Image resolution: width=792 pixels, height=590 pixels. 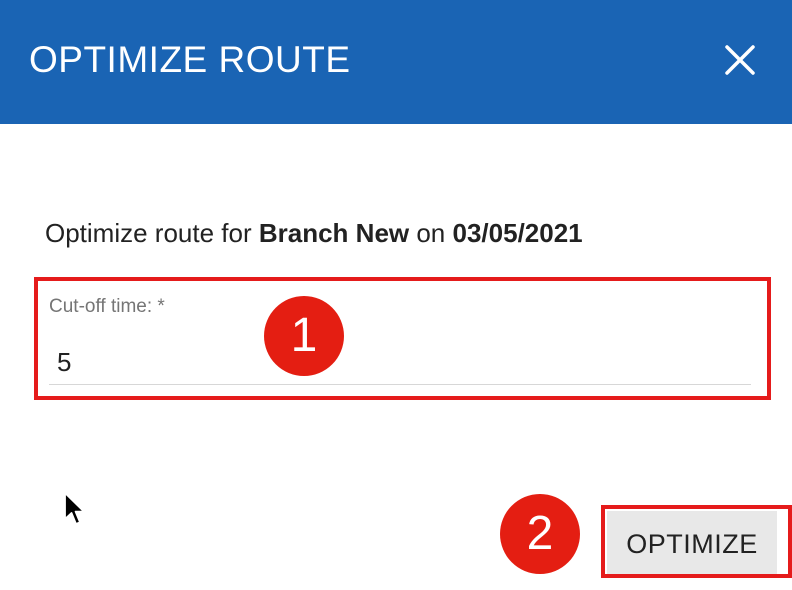 What do you see at coordinates (400, 362) in the screenshot?
I see `cutoff-time-input` at bounding box center [400, 362].